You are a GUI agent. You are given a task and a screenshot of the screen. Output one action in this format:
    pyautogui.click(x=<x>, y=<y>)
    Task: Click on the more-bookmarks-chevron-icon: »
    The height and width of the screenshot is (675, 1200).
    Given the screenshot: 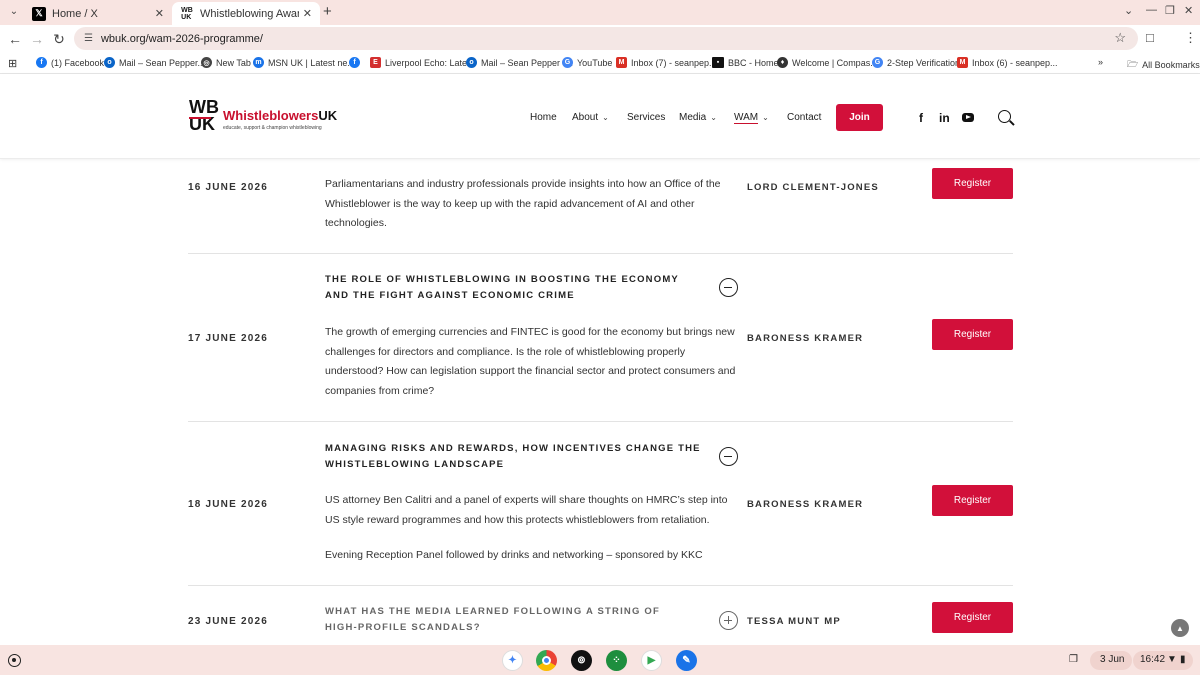 What is the action you would take?
    pyautogui.click(x=1100, y=62)
    